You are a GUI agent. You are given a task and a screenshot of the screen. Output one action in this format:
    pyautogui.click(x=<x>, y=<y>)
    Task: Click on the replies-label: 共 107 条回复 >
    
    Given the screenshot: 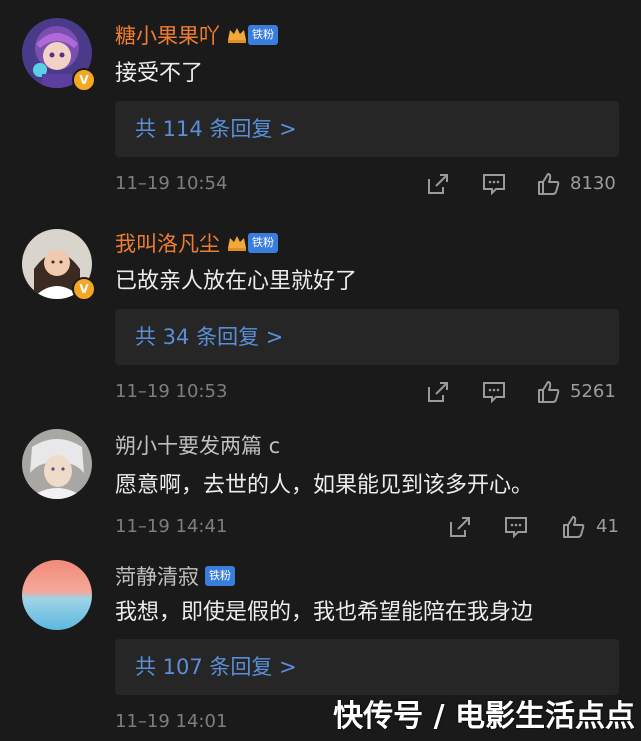 What is the action you would take?
    pyautogui.click(x=216, y=667)
    